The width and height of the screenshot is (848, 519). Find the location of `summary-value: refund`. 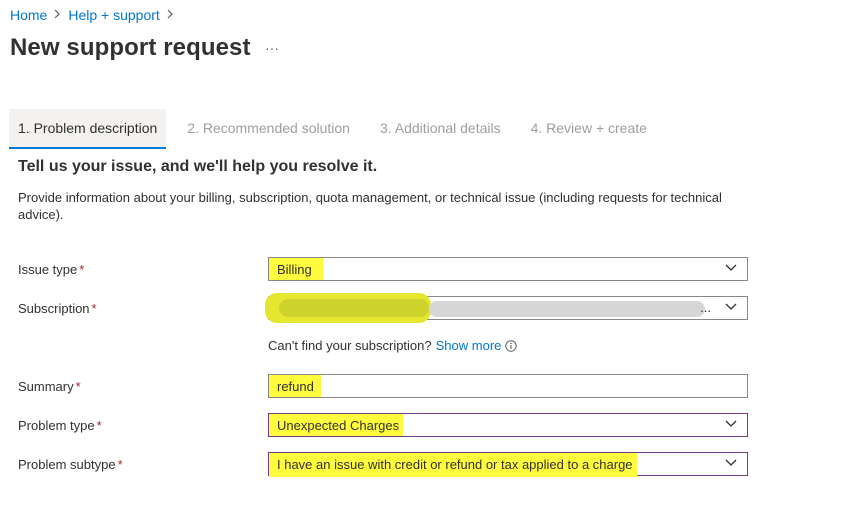

summary-value: refund is located at coordinates (295, 386).